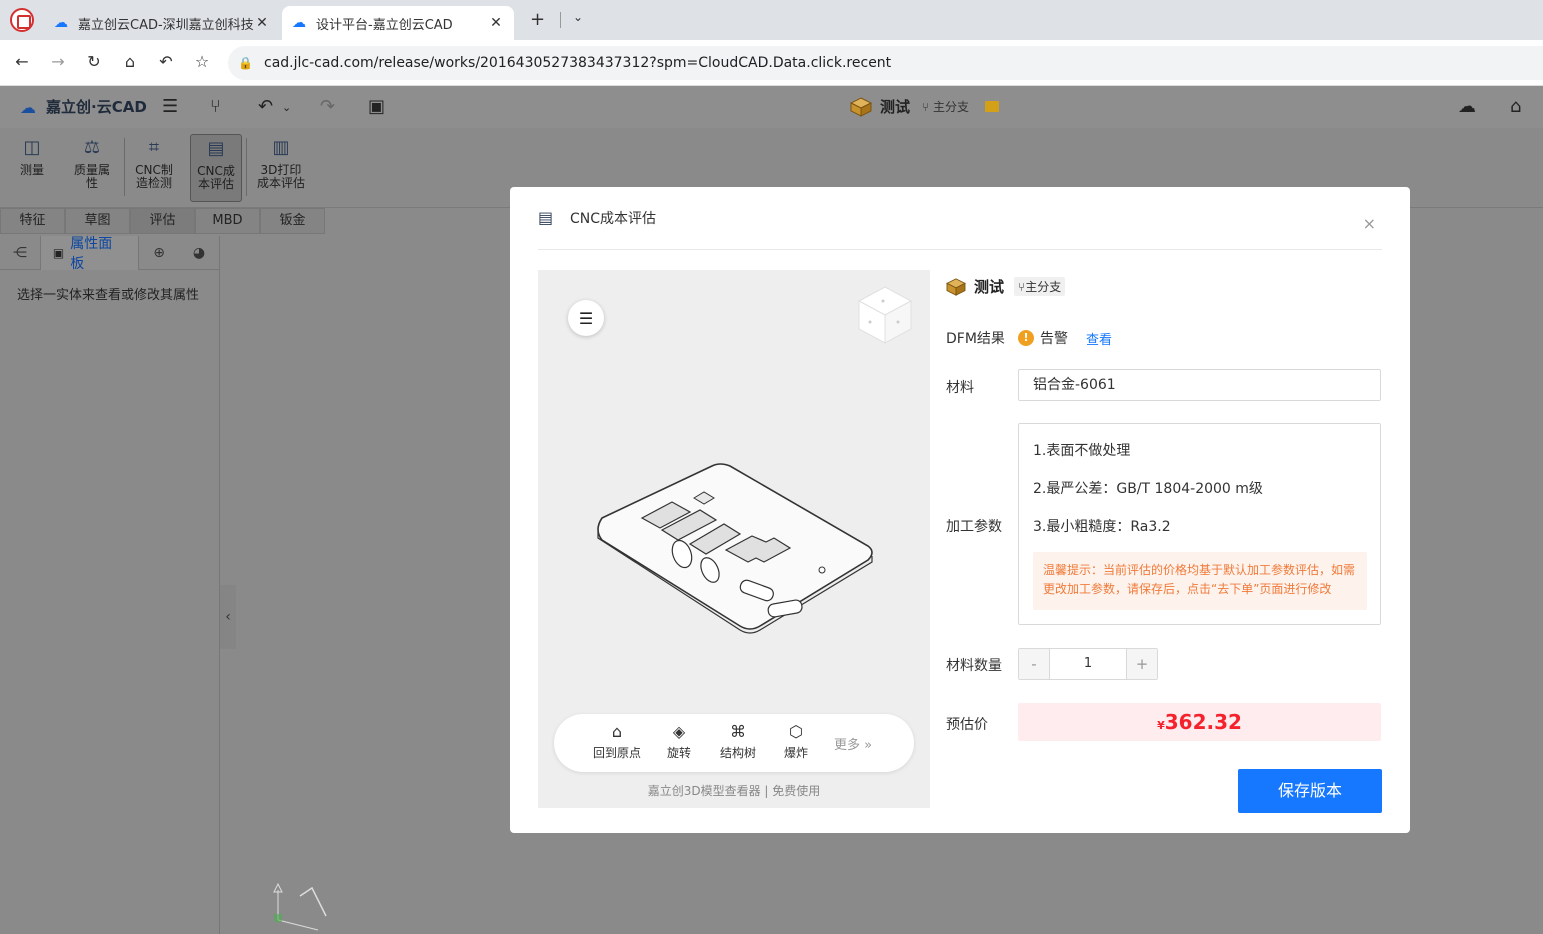 This screenshot has width=1543, height=934. What do you see at coordinates (616, 753) in the screenshot?
I see `viewer-button-label: 回到原点` at bounding box center [616, 753].